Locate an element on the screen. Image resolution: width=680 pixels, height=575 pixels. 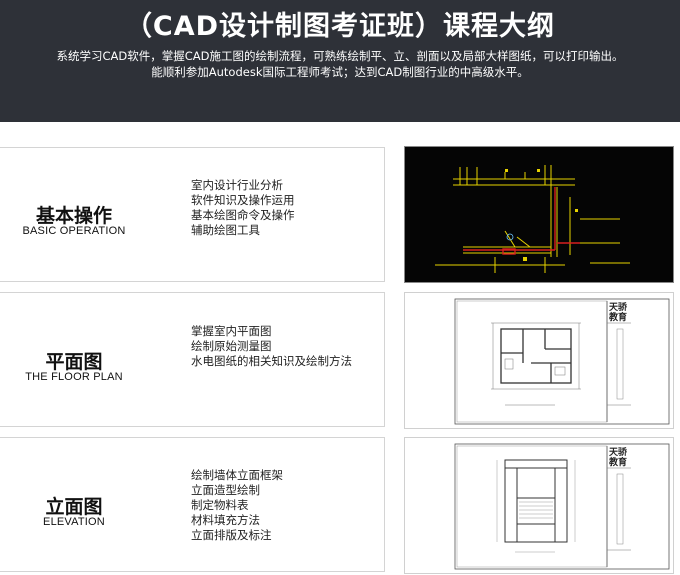
module-title-cn: 平面图 is located at coordinates (74, 362).